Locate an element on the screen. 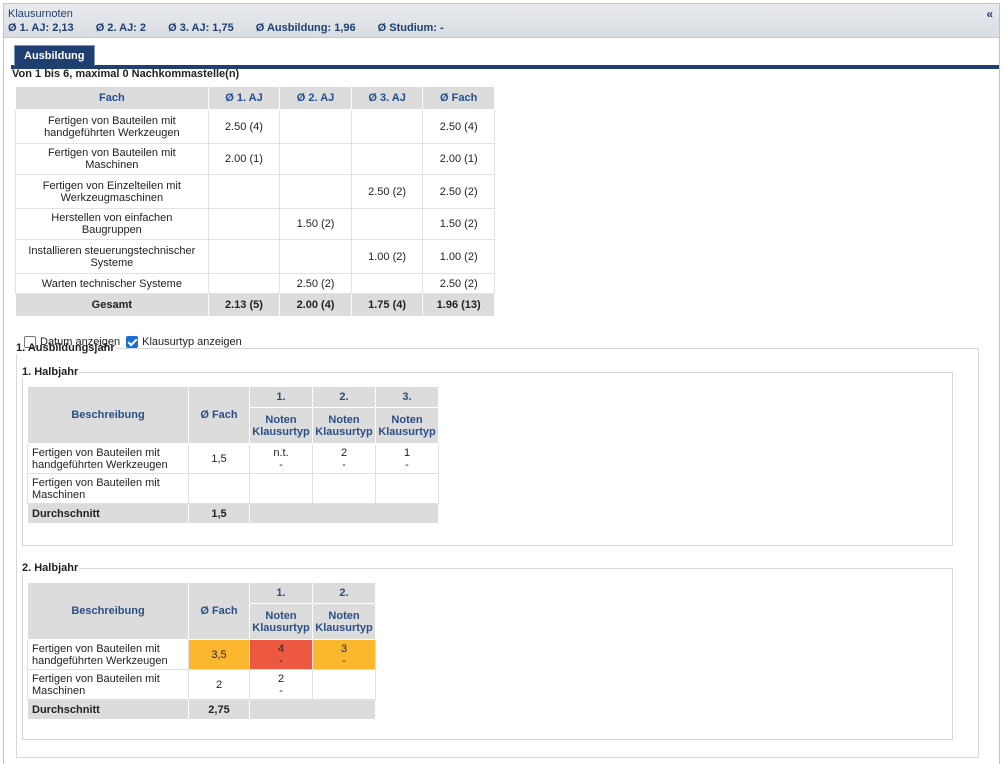 The width and height of the screenshot is (1005, 764). table-row: Fertigen von Bauteilen mit Maschinen is located at coordinates (233, 488).